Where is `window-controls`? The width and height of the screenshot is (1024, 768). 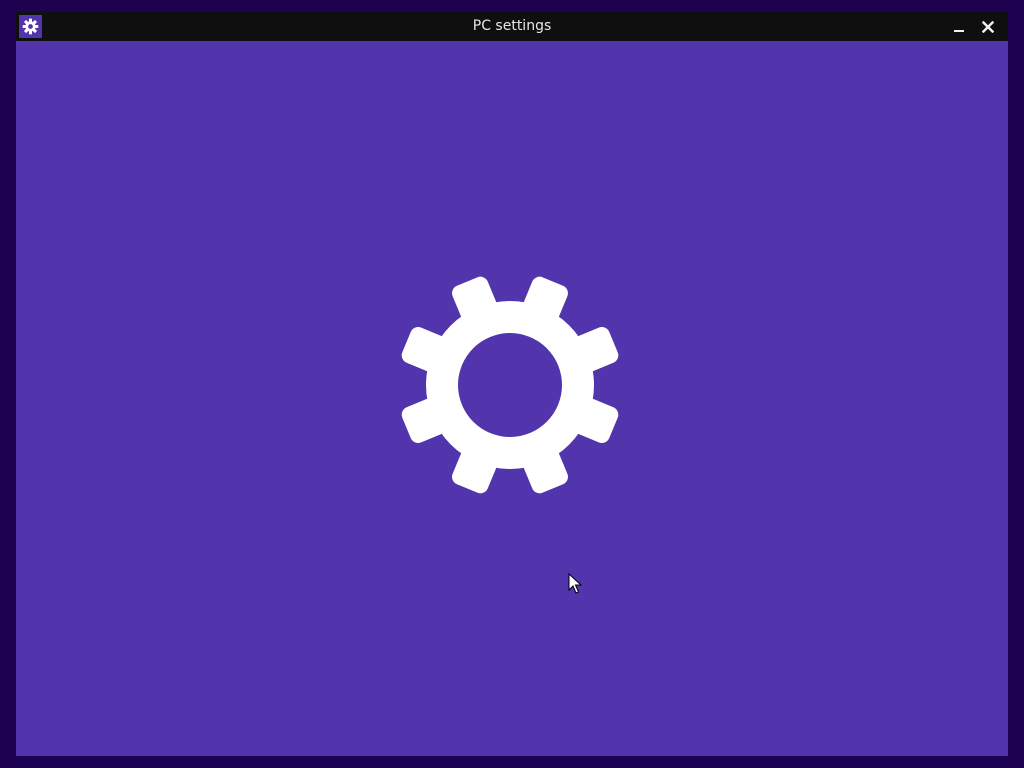 window-controls is located at coordinates (973, 26).